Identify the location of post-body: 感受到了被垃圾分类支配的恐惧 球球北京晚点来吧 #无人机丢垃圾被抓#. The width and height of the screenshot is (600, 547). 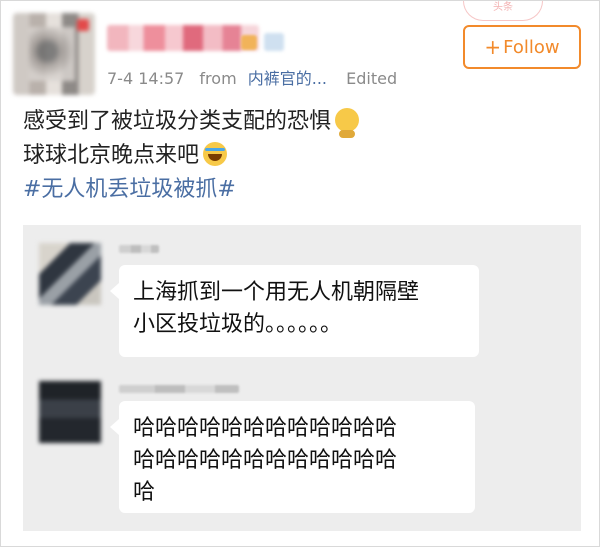
(191, 156).